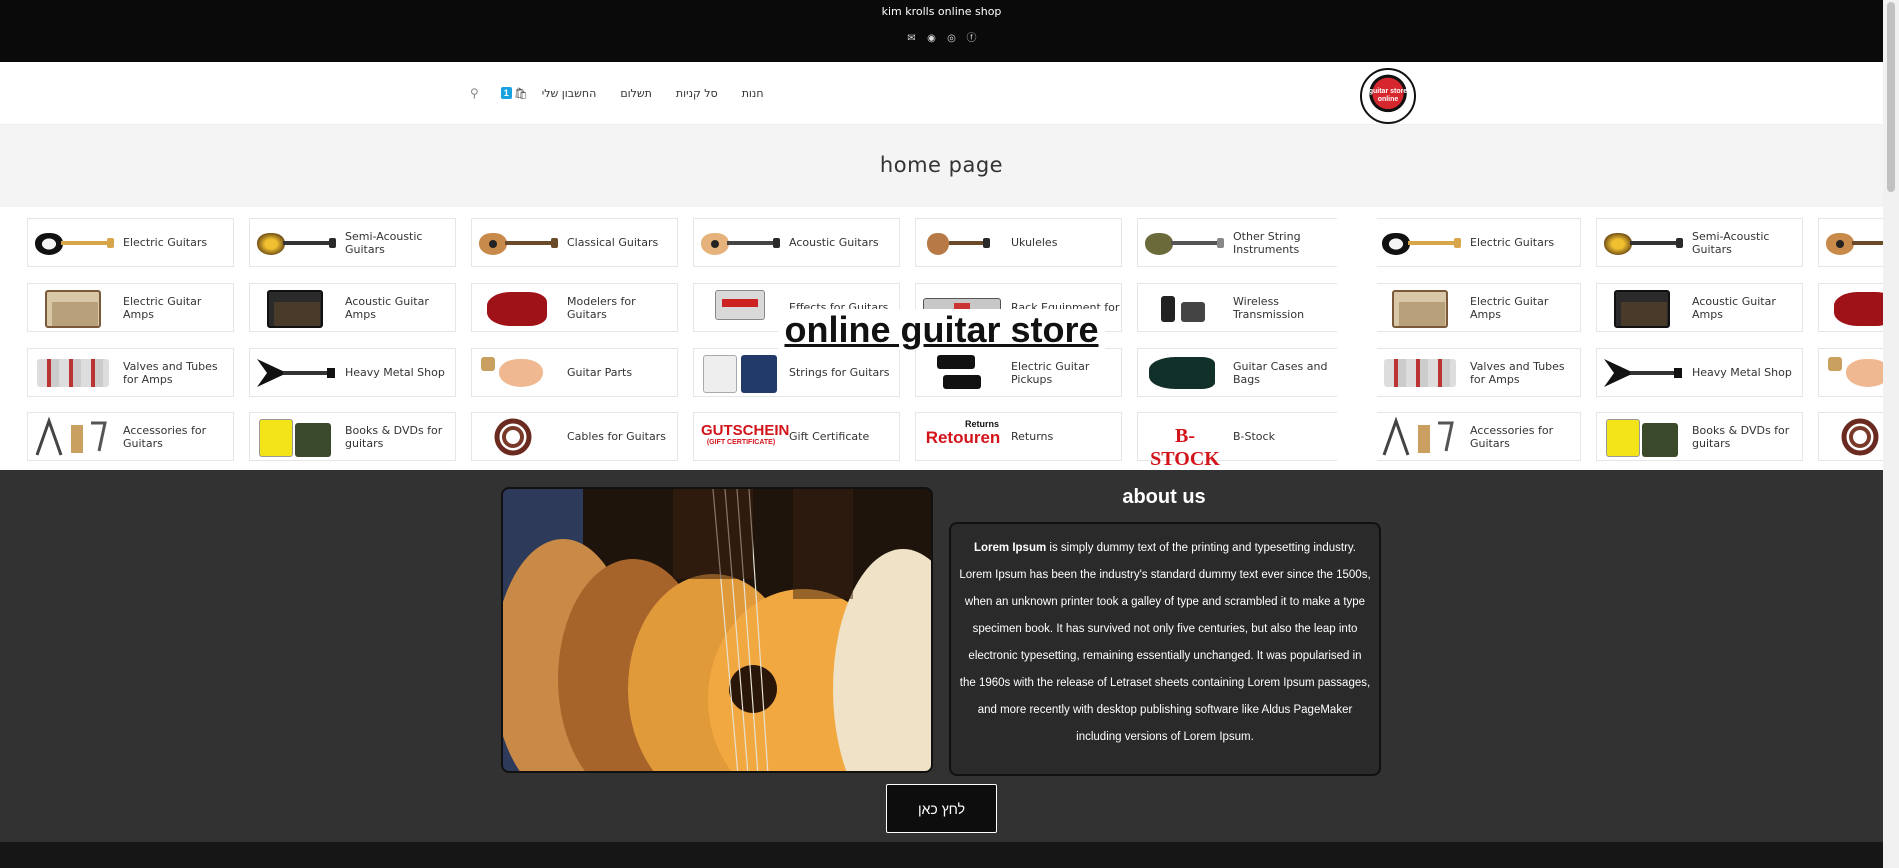 Image resolution: width=1899 pixels, height=868 pixels. What do you see at coordinates (753, 93) in the screenshot?
I see `nav-shop: חנות` at bounding box center [753, 93].